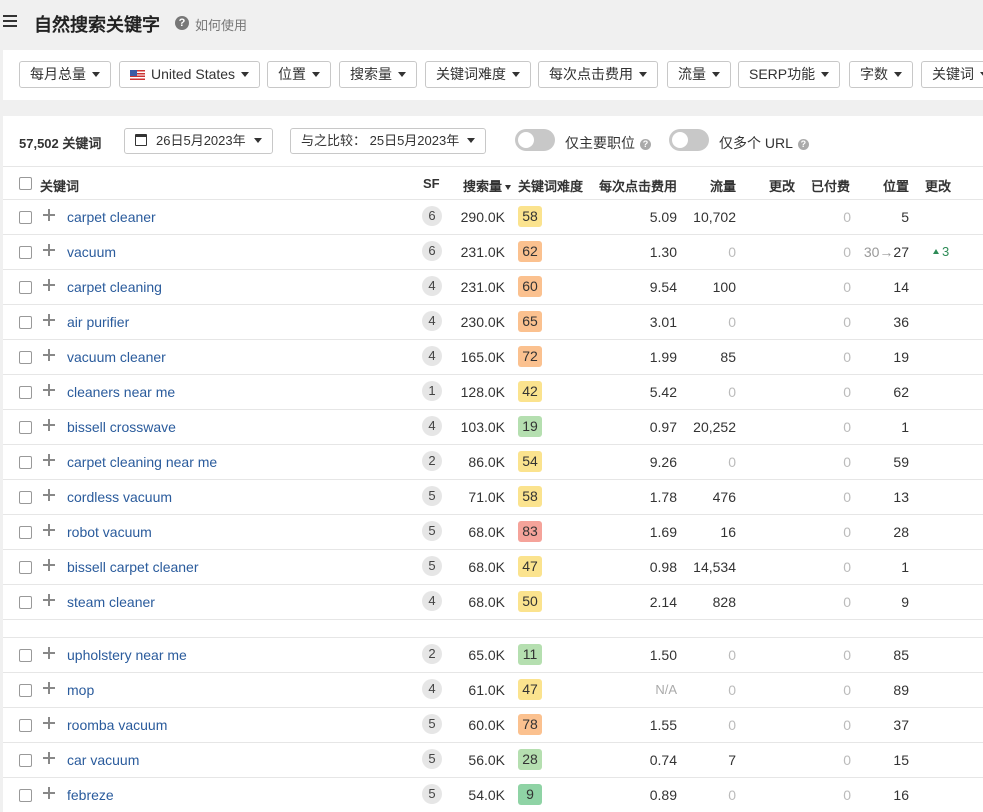 This screenshot has height=812, width=983. What do you see at coordinates (25, 183) in the screenshot?
I see `select-all-checkbox` at bounding box center [25, 183].